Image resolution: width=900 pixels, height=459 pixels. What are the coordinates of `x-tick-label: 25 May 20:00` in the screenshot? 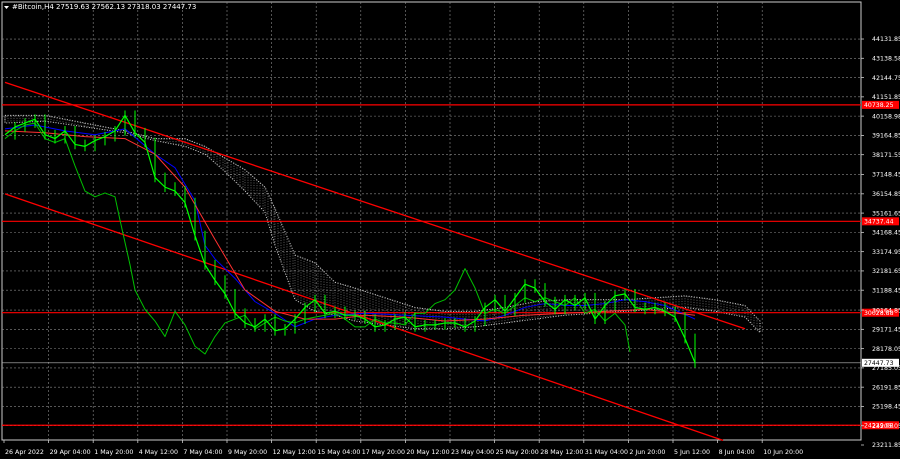 It's located at (517, 452).